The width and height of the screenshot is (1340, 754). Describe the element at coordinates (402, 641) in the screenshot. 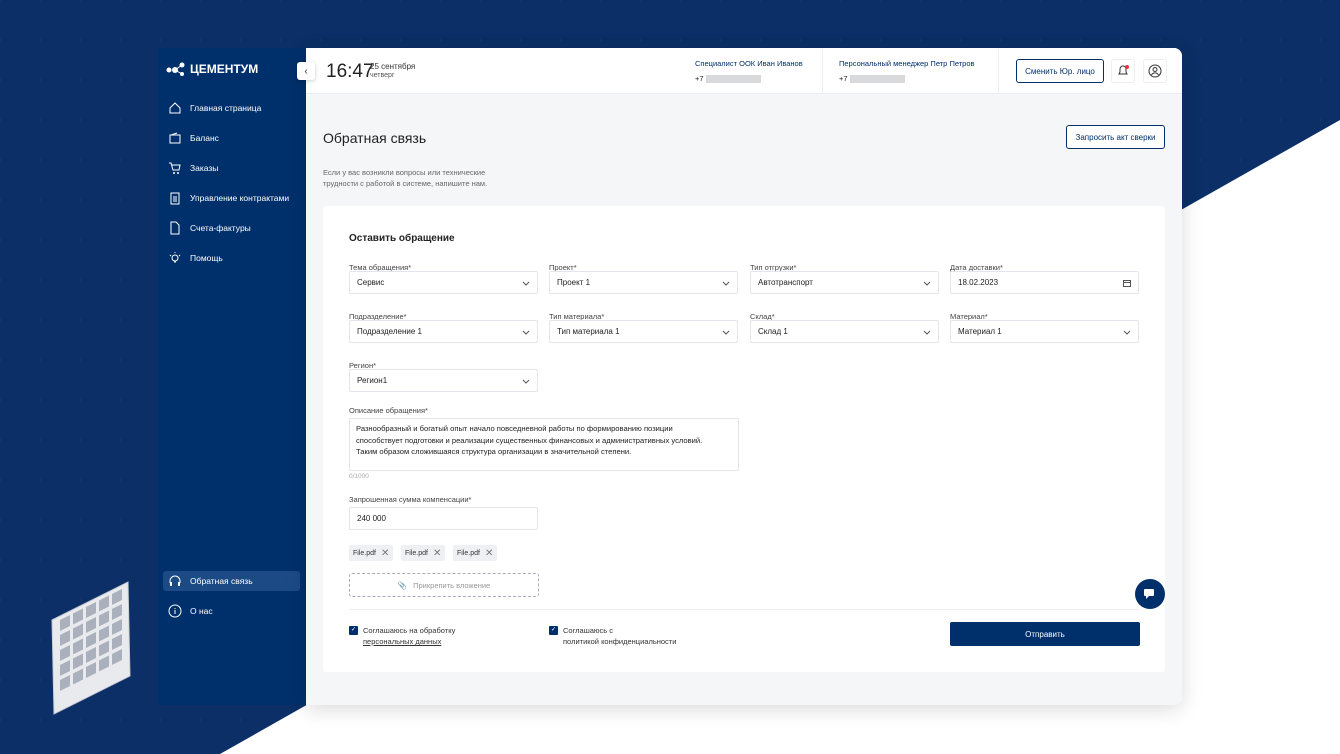

I see `personal-data-link: персональных данных` at that location.